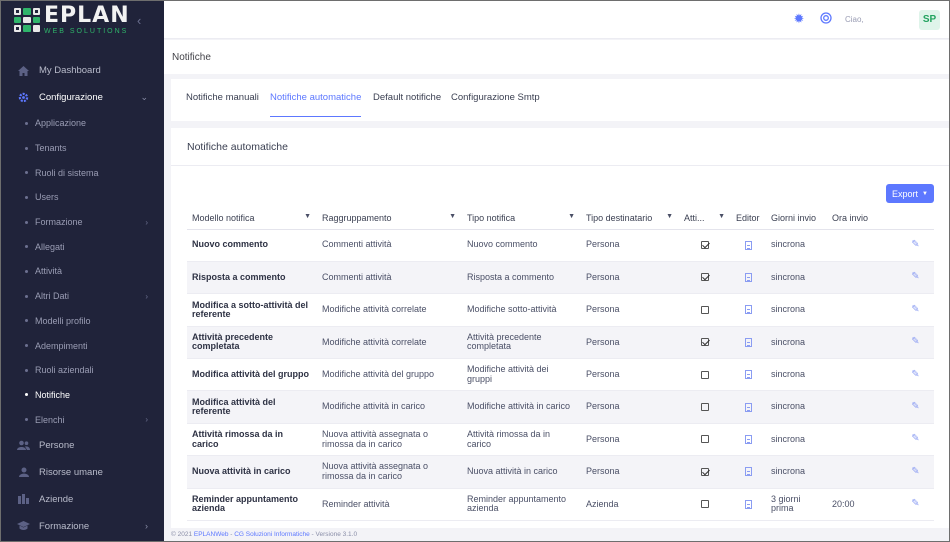 The width and height of the screenshot is (950, 542). I want to click on sidebar-subitem-elenchi: Elenchi ›, so click(82, 419).